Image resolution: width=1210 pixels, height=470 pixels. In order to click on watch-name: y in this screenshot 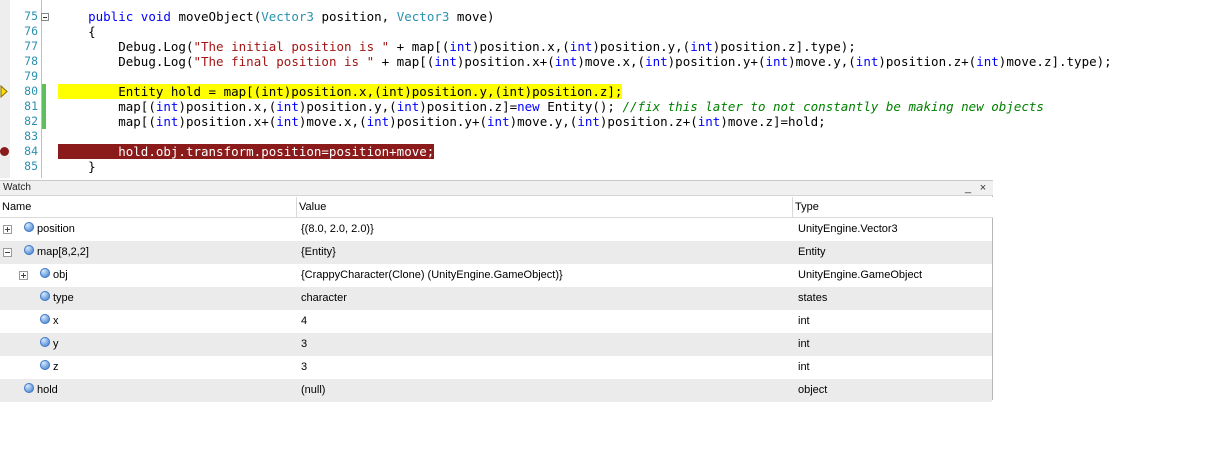, I will do `click(56, 344)`.